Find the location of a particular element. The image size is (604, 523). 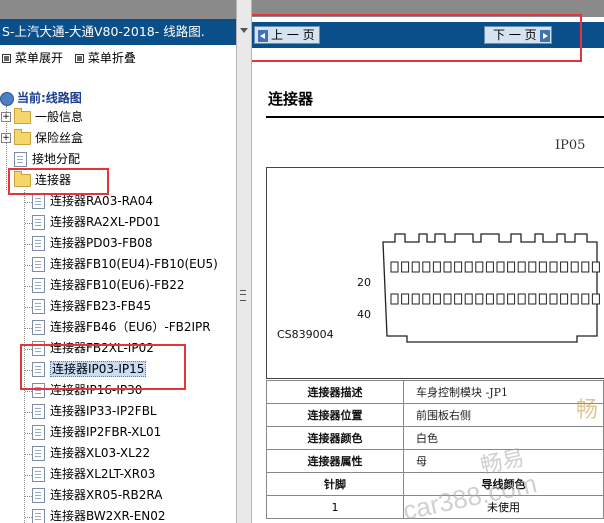

tree-item-connector: 连接器PD03-FB08 is located at coordinates (92, 243).